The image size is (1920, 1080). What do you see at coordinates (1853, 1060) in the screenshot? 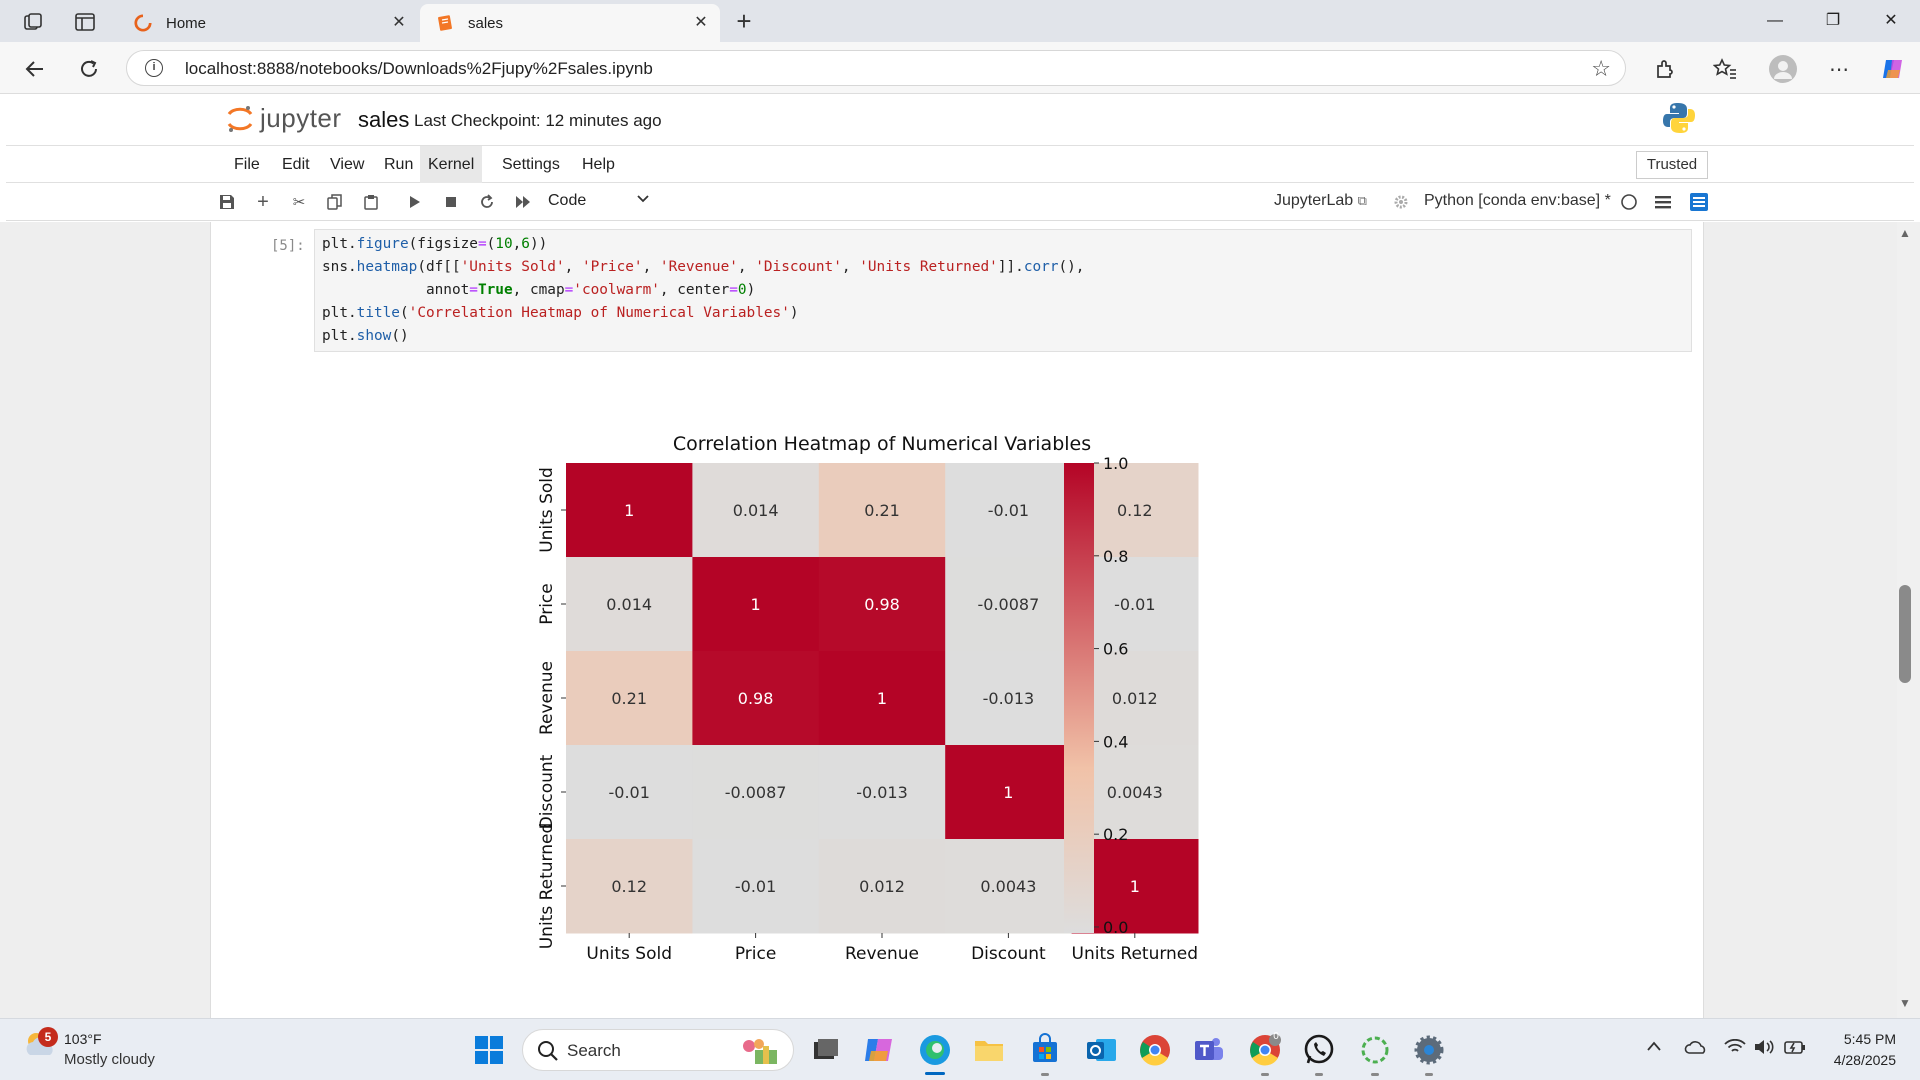
I see `clock-date: 4/28/2025` at bounding box center [1853, 1060].